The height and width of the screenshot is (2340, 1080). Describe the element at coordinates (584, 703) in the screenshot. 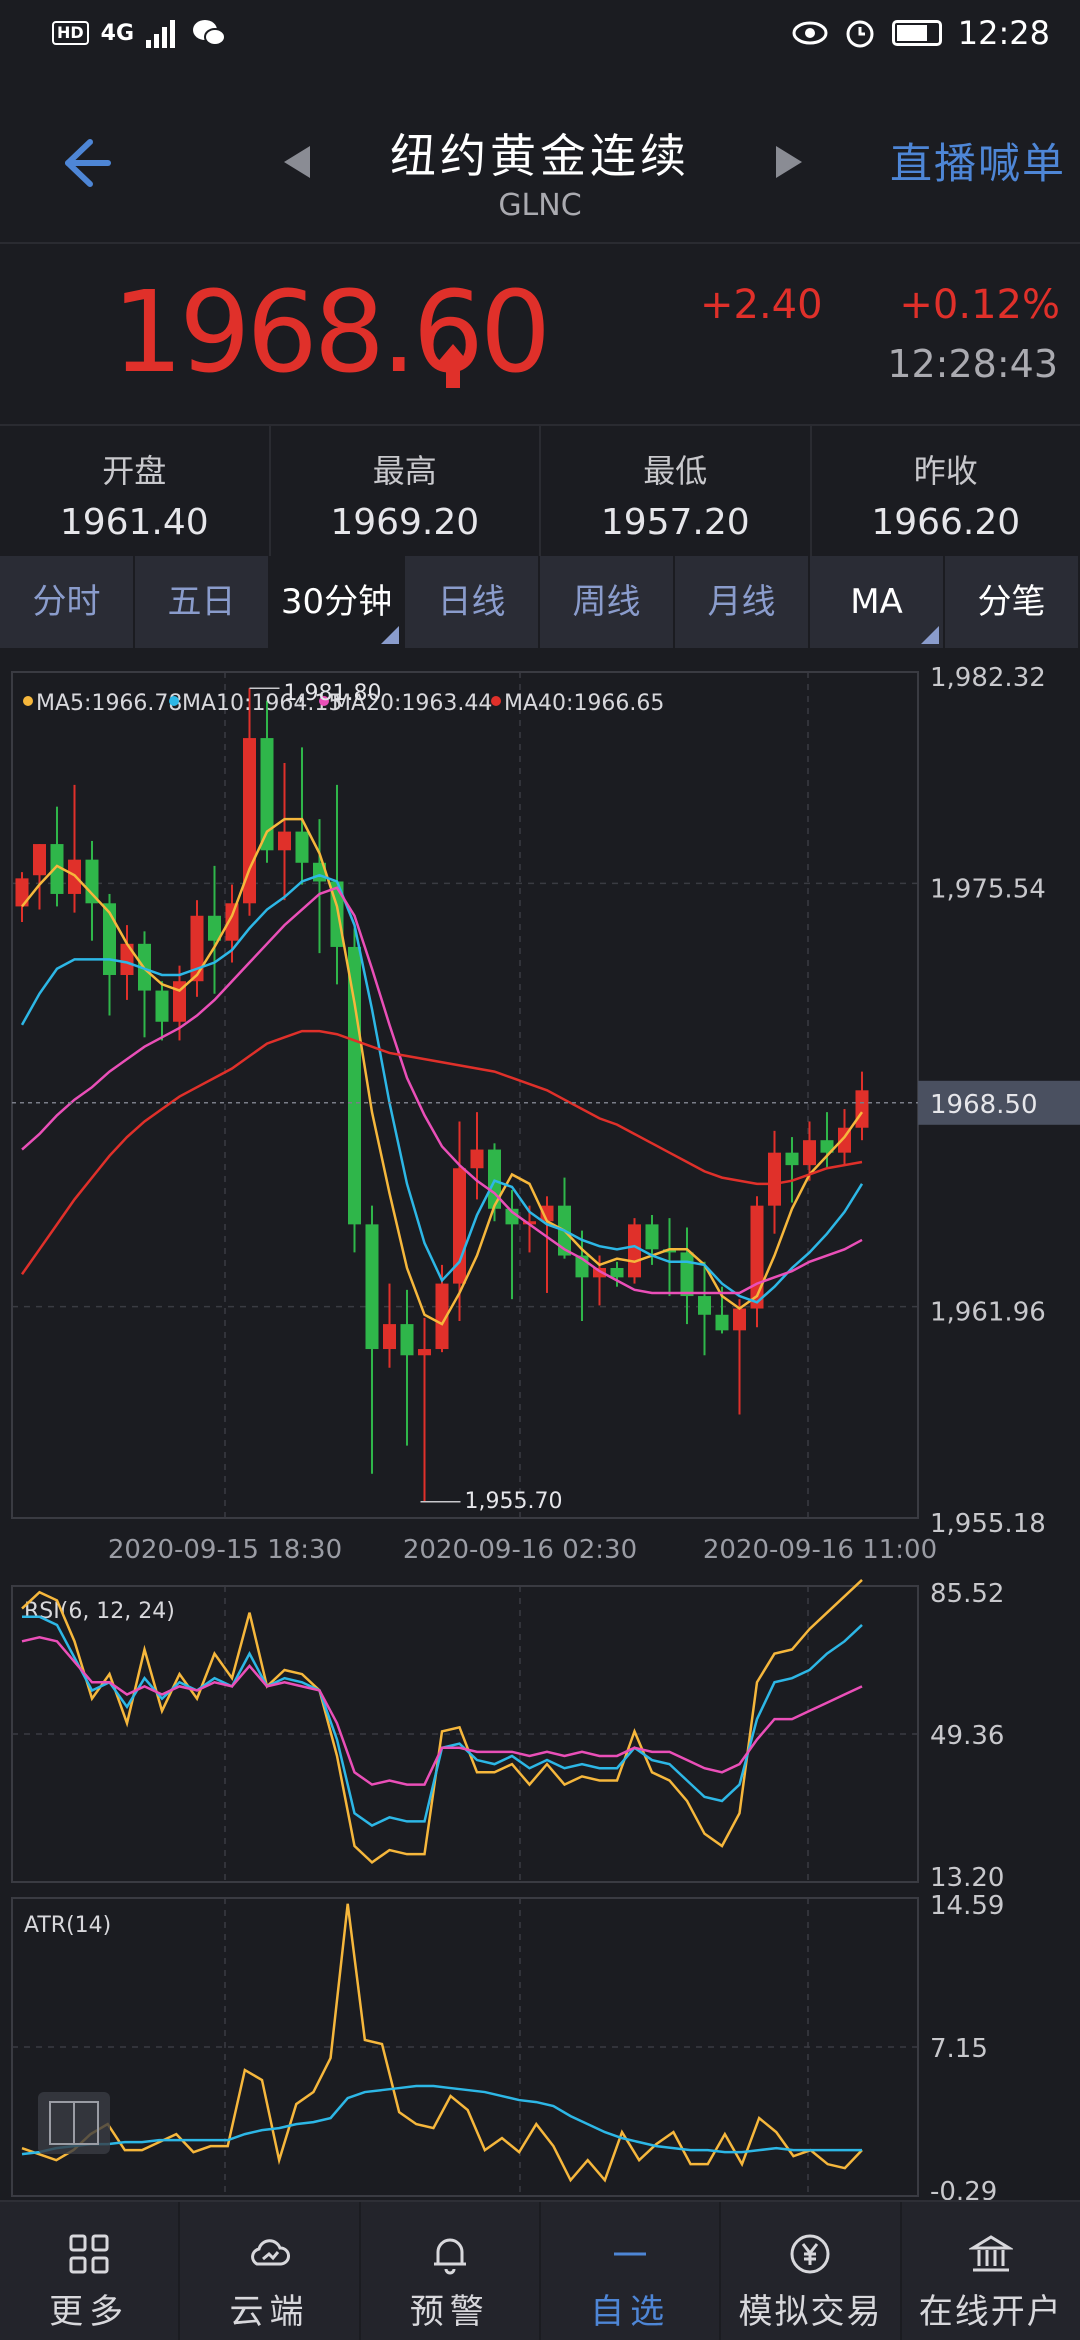

I see `legend-label: MA40:1966.65` at that location.